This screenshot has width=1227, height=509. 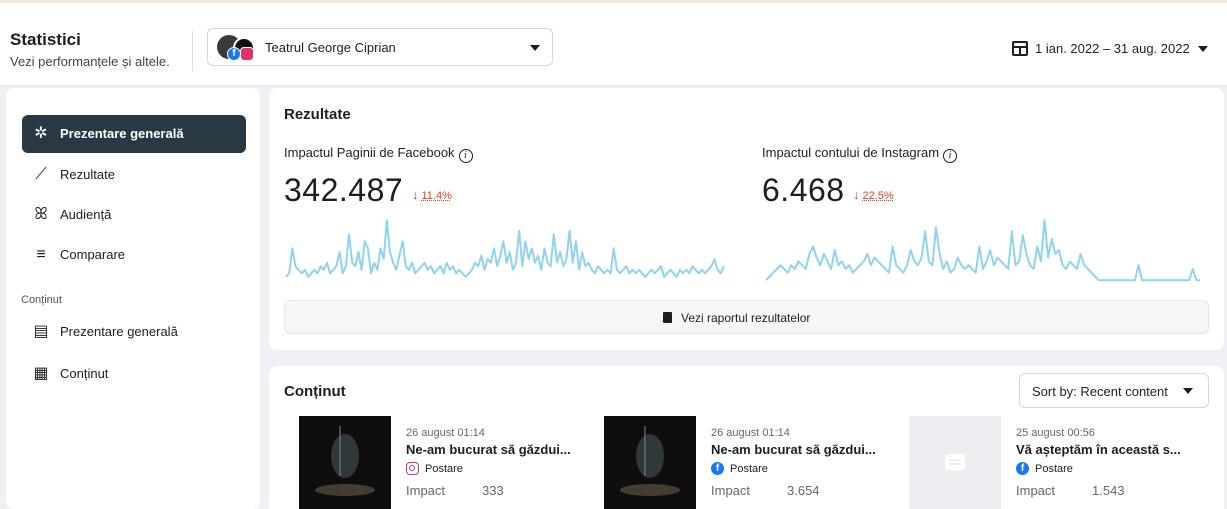 What do you see at coordinates (41, 214) in the screenshot?
I see `audience-icon: ꕤ` at bounding box center [41, 214].